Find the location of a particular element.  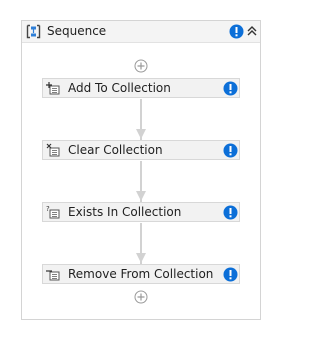

activity-add-to-collection: Add To Collection is located at coordinates (141, 88).